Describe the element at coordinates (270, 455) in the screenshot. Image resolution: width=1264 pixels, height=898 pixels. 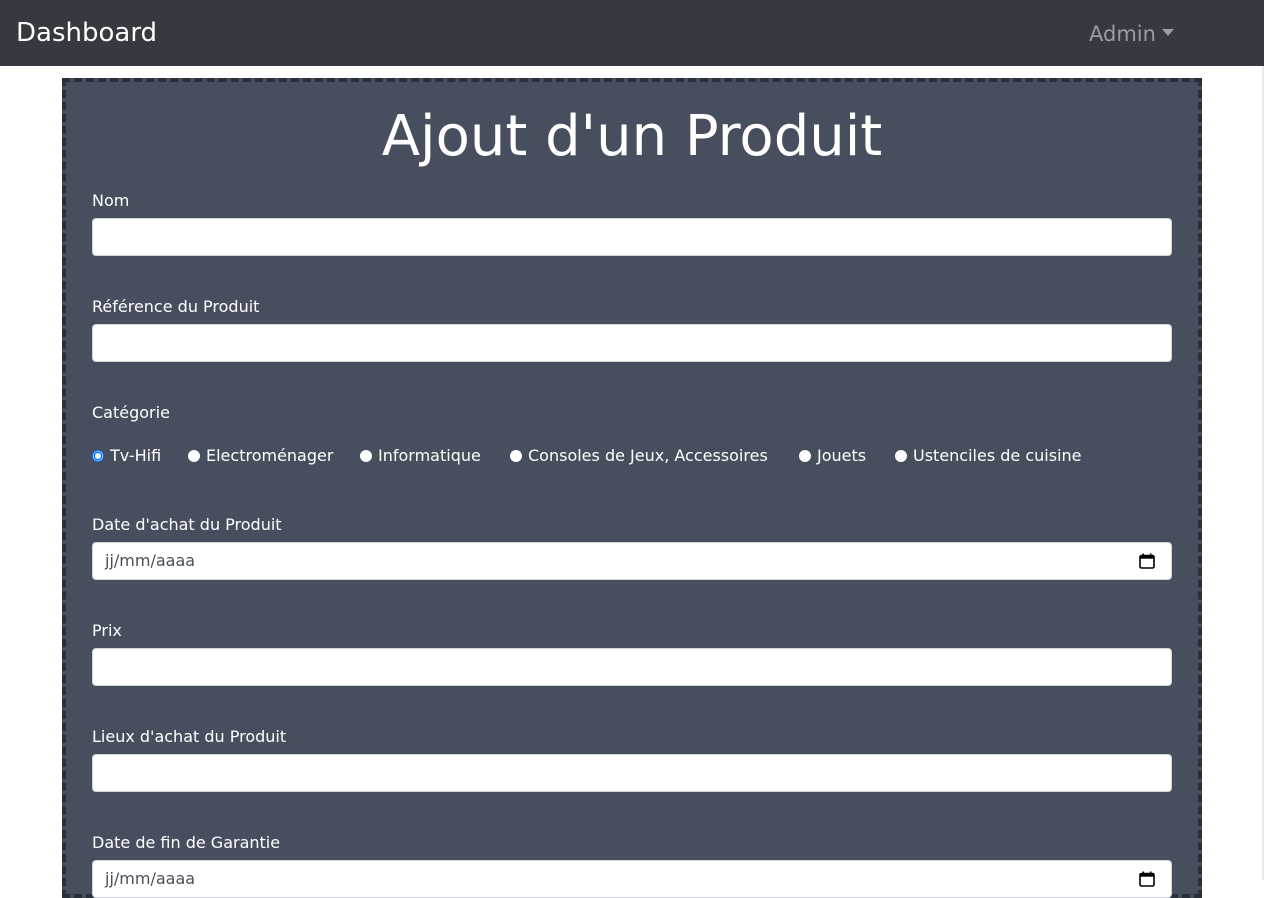
I see `radio-label: Electroménager` at that location.